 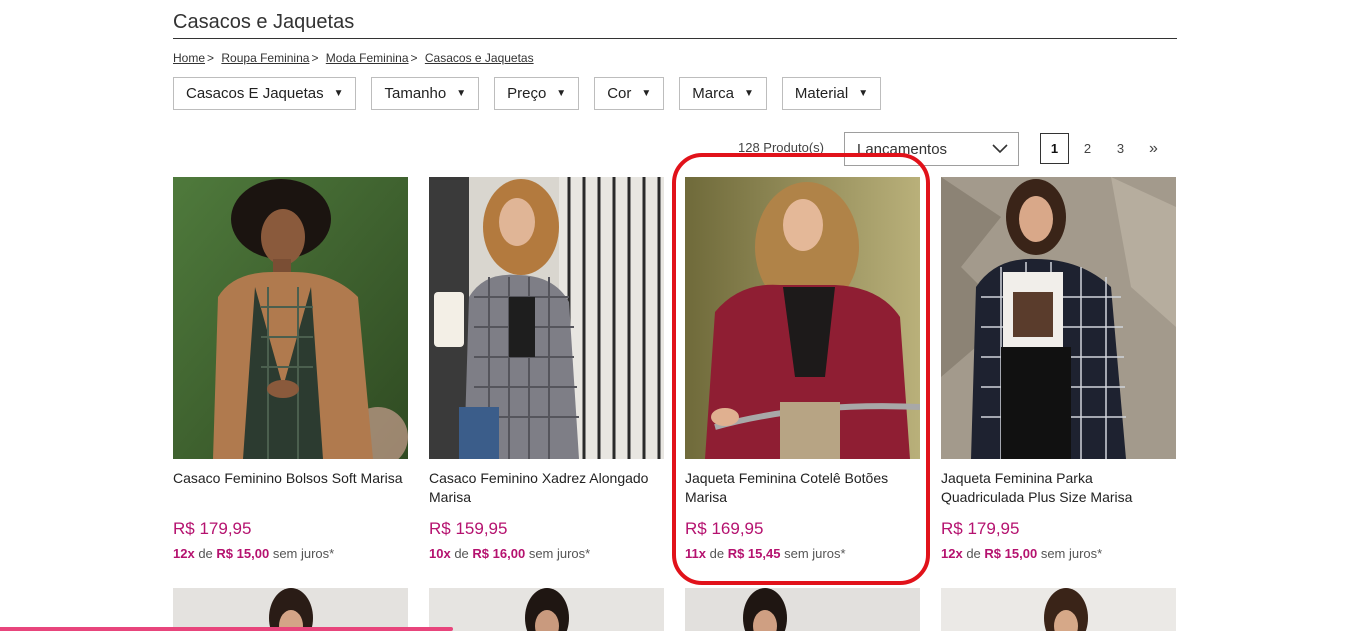 I want to click on next-page-button: », so click(x=1153, y=148).